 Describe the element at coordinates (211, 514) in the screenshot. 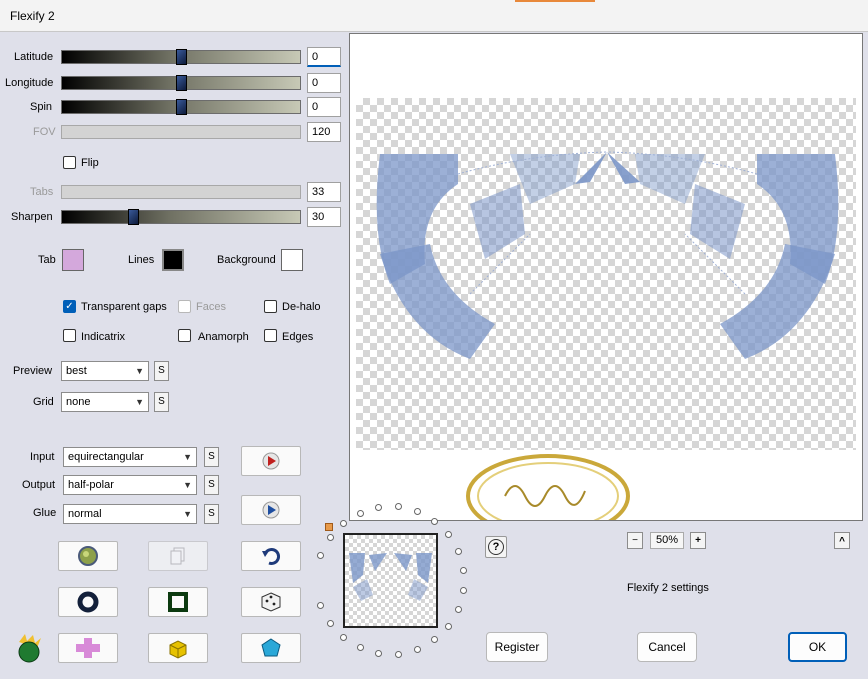

I see `glue-s-button: S` at that location.